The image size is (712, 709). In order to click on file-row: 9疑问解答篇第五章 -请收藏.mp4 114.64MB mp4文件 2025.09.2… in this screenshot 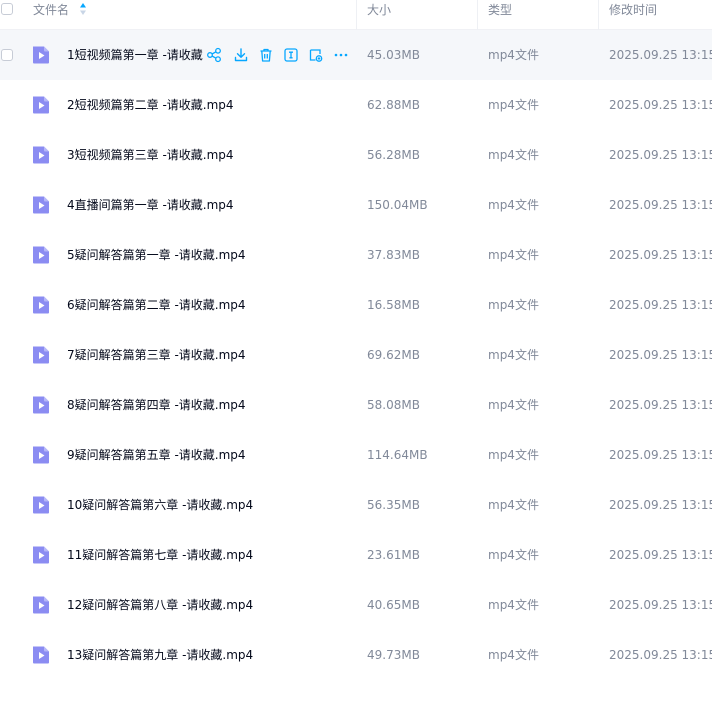, I will do `click(356, 455)`.